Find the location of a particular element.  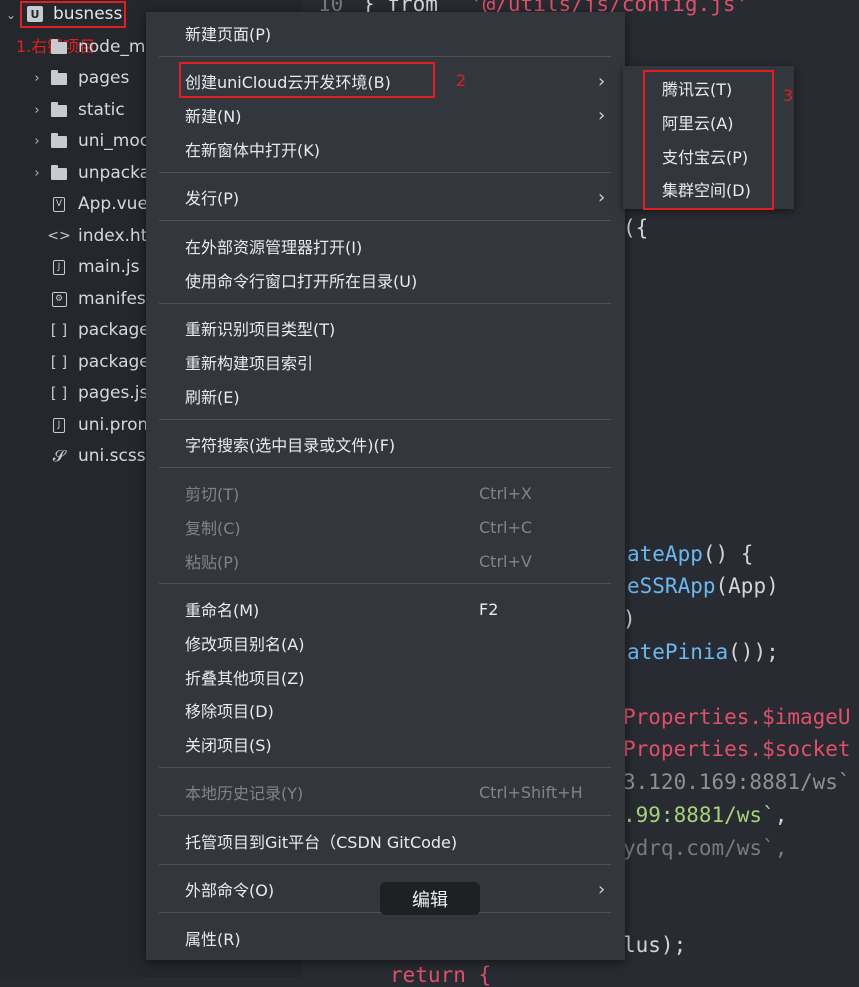

annotation-step3: 3 is located at coordinates (788, 95).